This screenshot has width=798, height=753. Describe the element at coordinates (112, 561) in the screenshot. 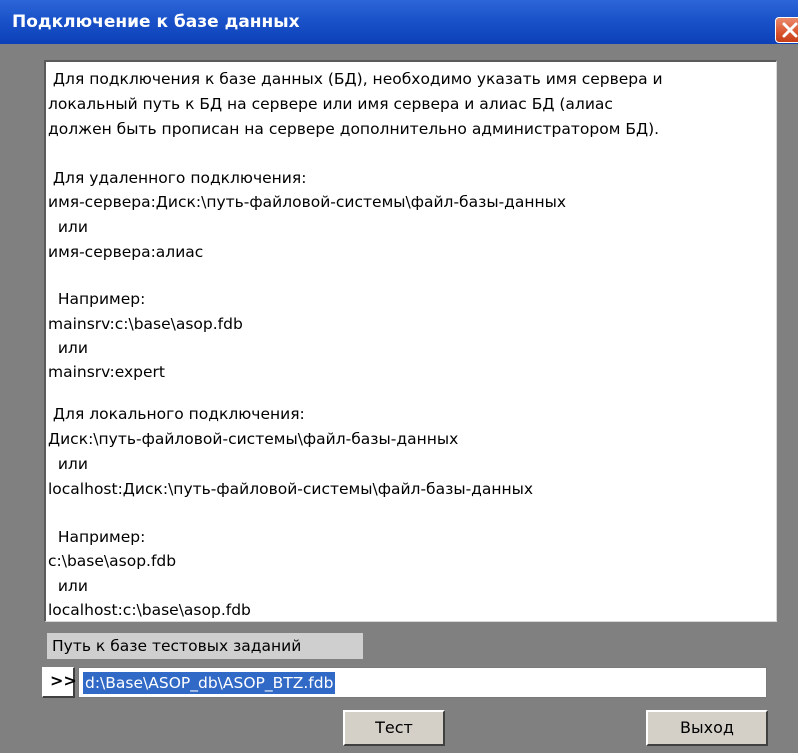

I see `help-line: c:\base\asop.fdb` at that location.